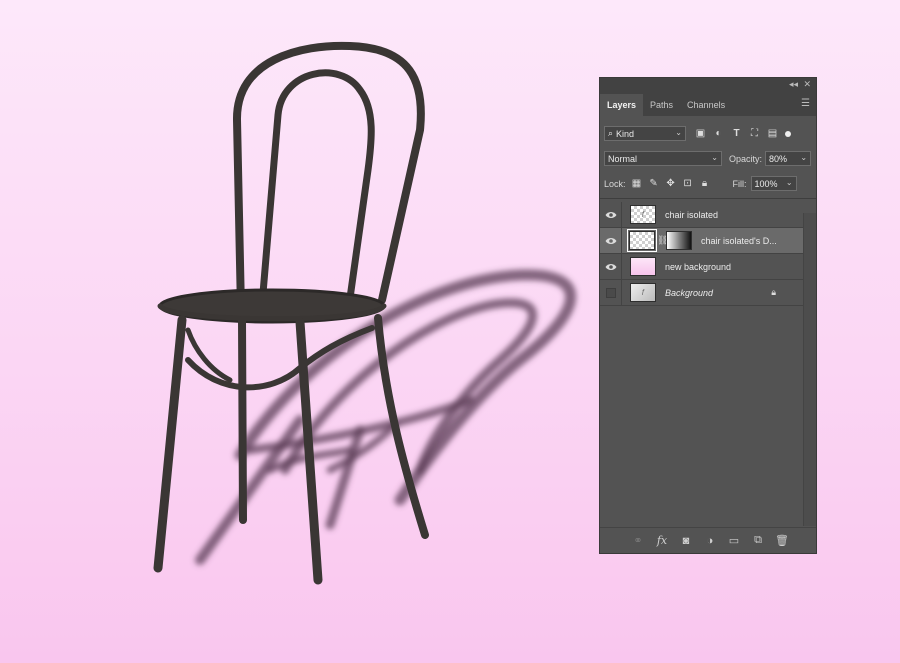 The height and width of the screenshot is (663, 900). What do you see at coordinates (754, 133) in the screenshot?
I see `shape-filter-icon: ⛶` at bounding box center [754, 133].